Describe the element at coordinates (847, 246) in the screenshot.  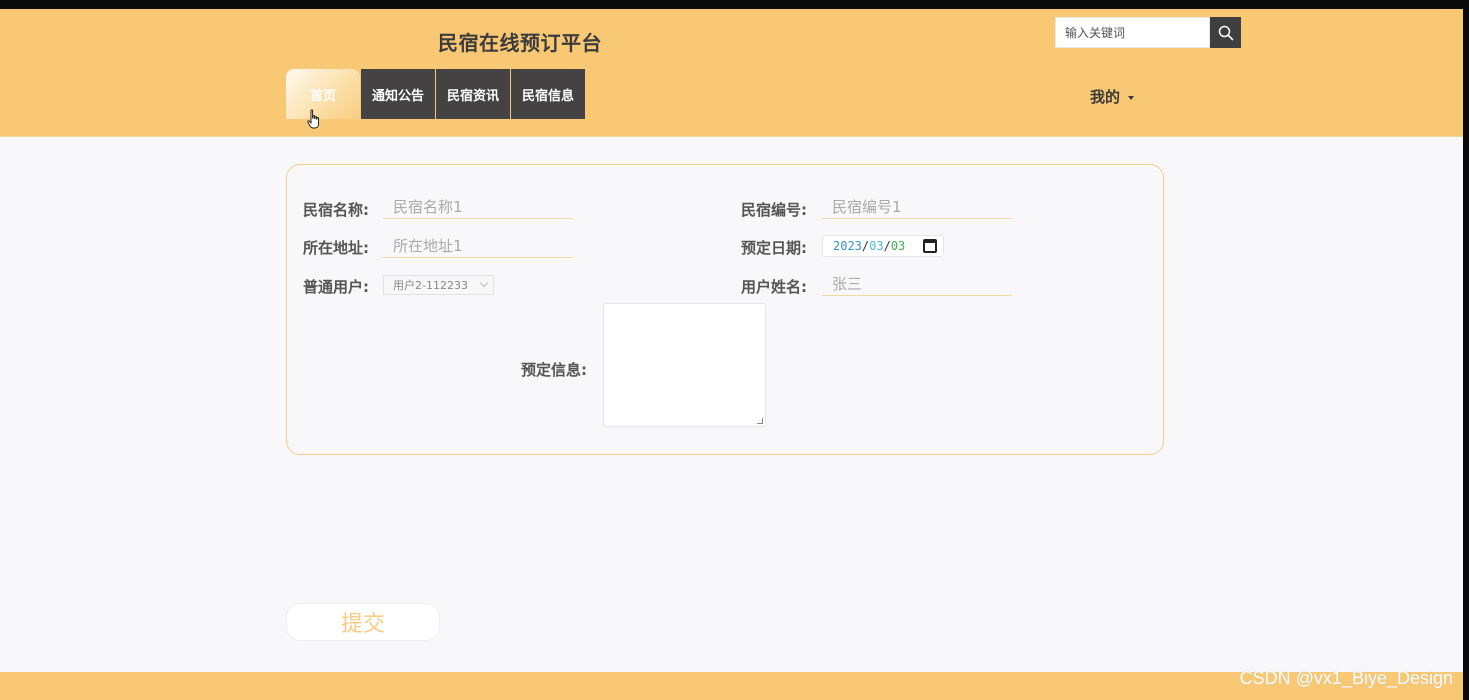
I see `date-year: 2023` at that location.